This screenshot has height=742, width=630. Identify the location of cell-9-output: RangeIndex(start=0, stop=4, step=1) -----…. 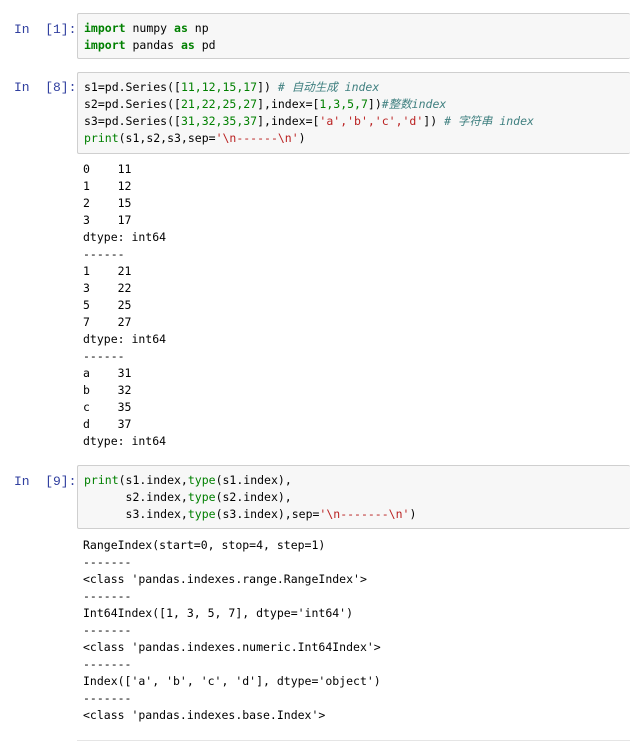
(232, 630).